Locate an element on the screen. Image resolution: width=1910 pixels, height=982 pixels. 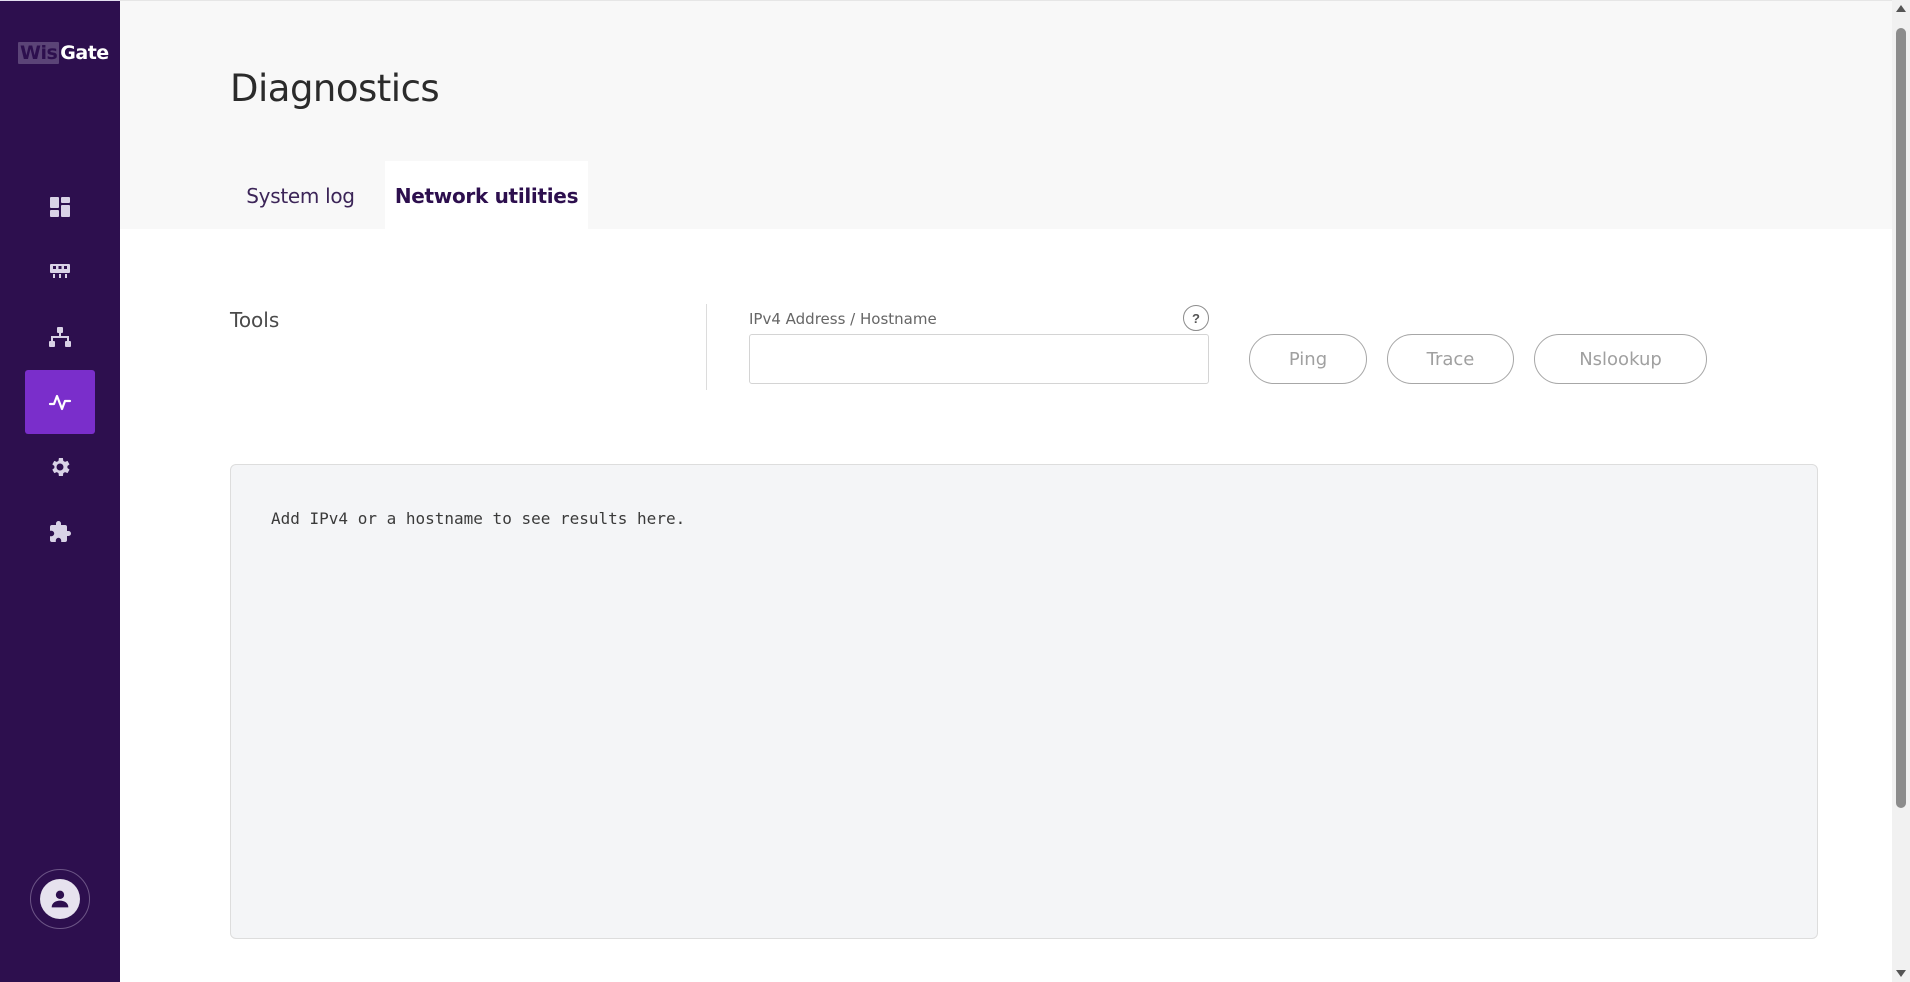
sidebar-item-settings is located at coordinates (60, 467).